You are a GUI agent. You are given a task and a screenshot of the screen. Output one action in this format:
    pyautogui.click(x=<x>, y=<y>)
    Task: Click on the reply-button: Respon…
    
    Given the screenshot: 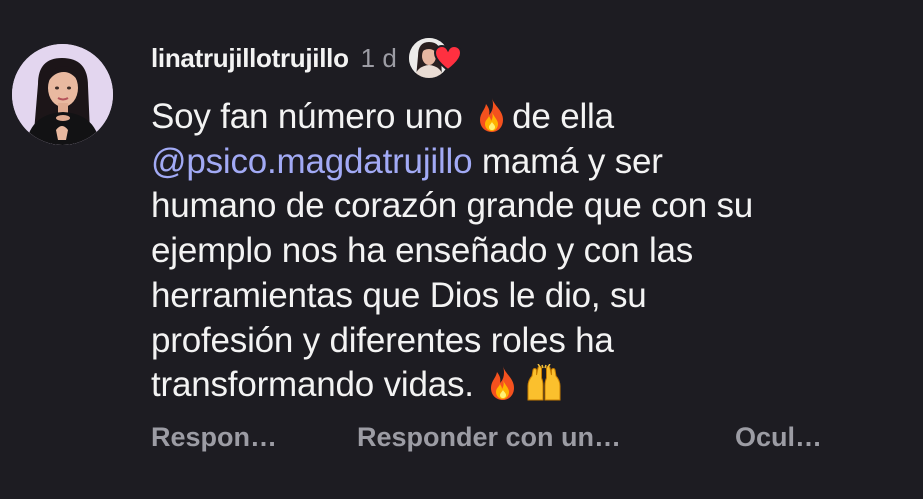 What is the action you would take?
    pyautogui.click(x=214, y=437)
    